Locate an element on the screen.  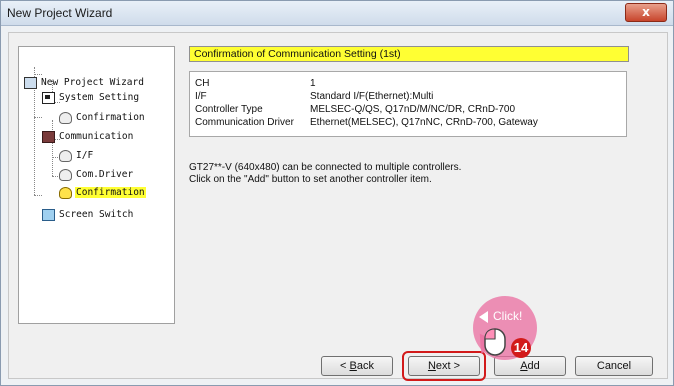
close-button: x is located at coordinates (646, 12).